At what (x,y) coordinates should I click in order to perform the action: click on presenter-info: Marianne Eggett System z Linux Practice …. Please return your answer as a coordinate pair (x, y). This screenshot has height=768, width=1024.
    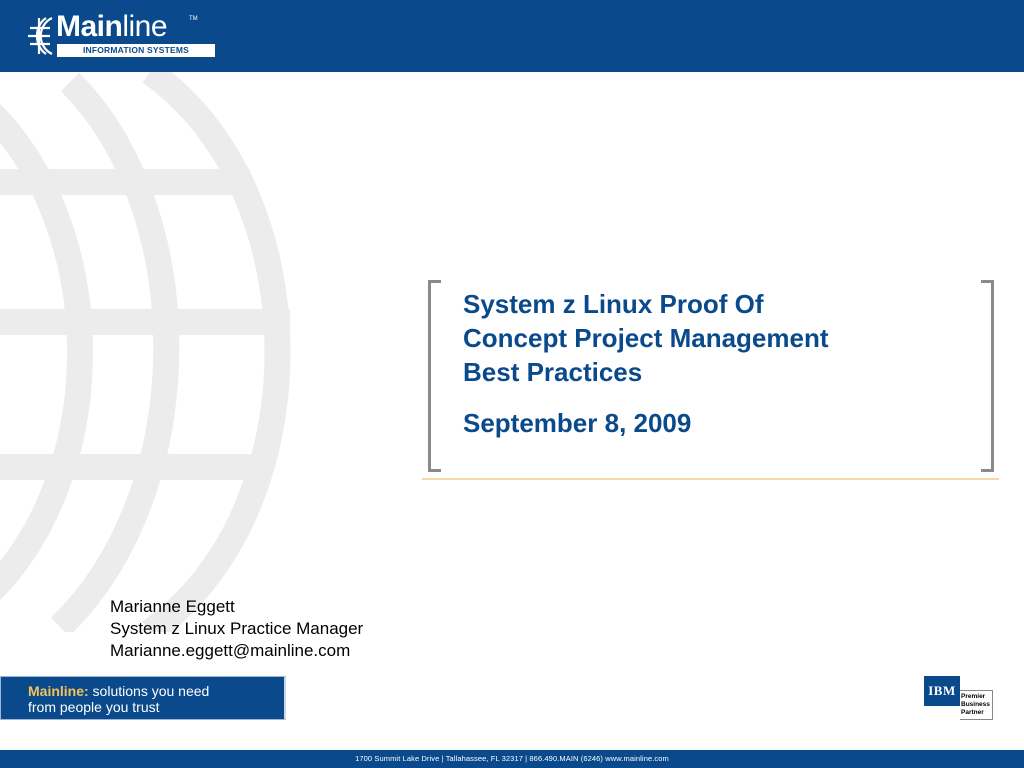
    Looking at the image, I should click on (236, 629).